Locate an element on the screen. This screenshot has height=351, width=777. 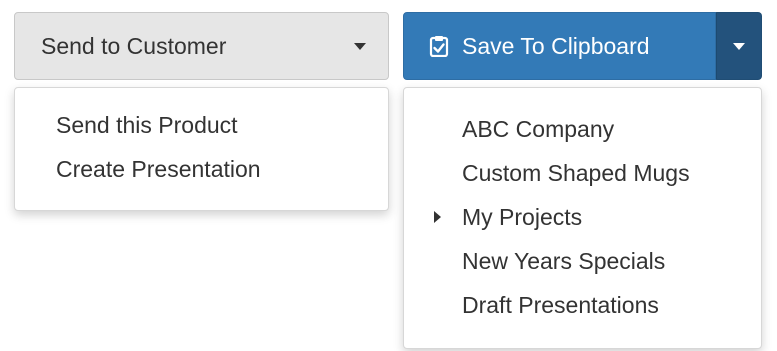
send-to-customer-label: Send to Customer is located at coordinates (134, 45).